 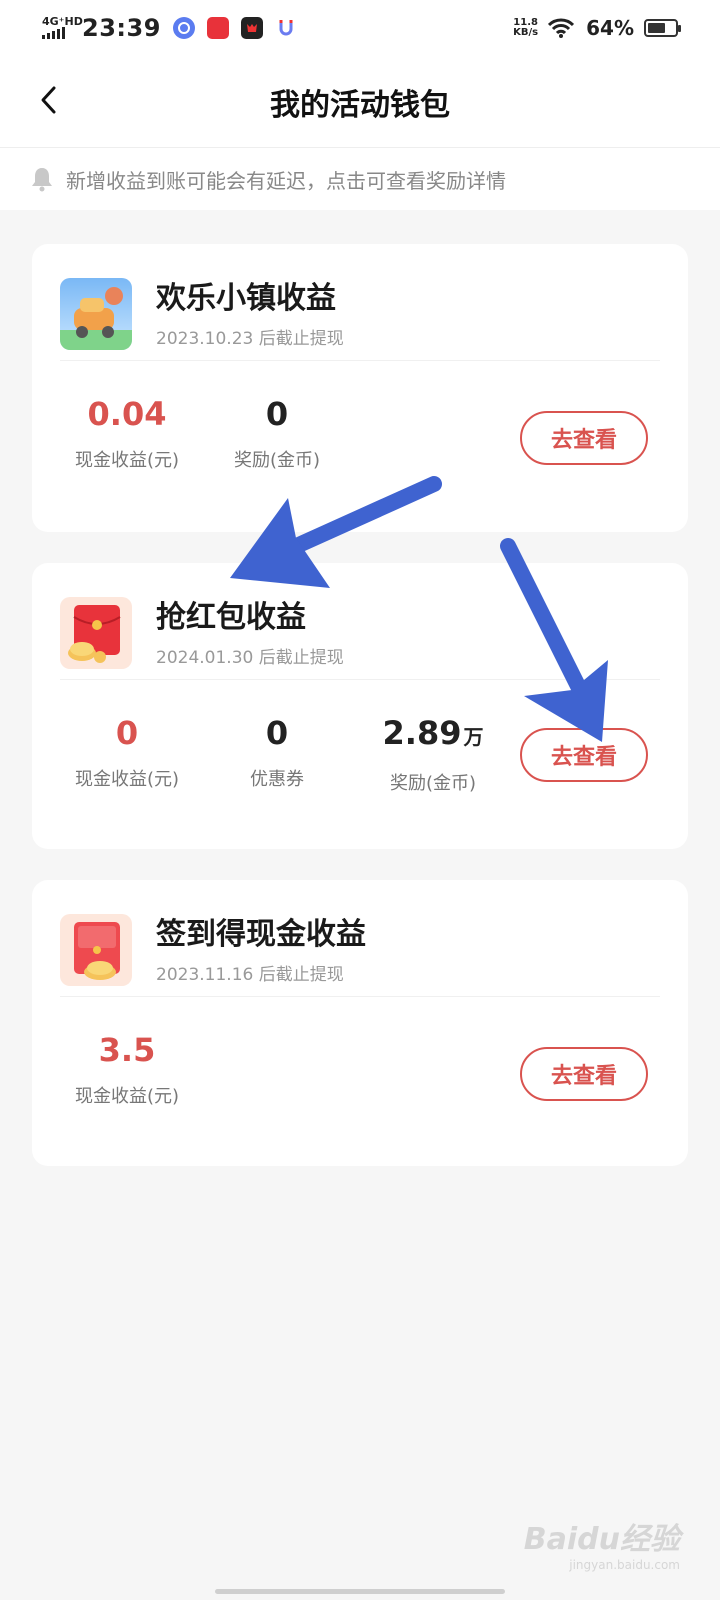 I want to click on nav-header: 我的活动钱包, so click(x=360, y=102).